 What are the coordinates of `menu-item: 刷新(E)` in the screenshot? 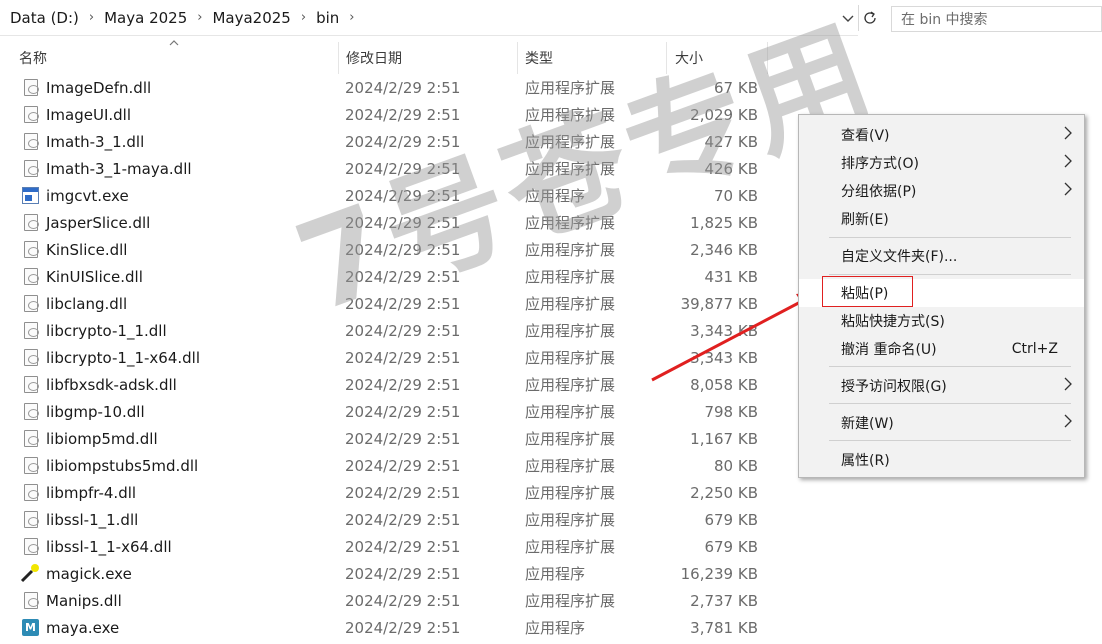 It's located at (941, 219).